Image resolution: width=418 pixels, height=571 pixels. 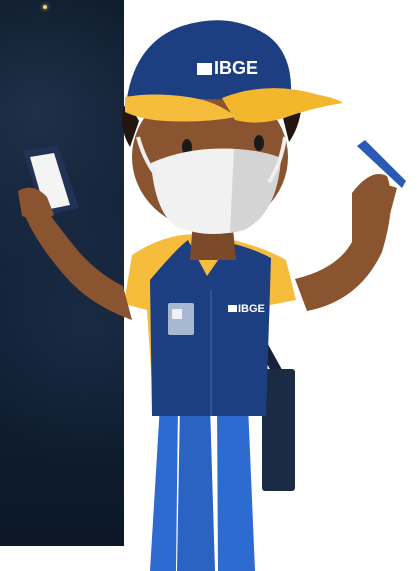 I want to click on cap-logo-text: IBGE, so click(x=236, y=68).